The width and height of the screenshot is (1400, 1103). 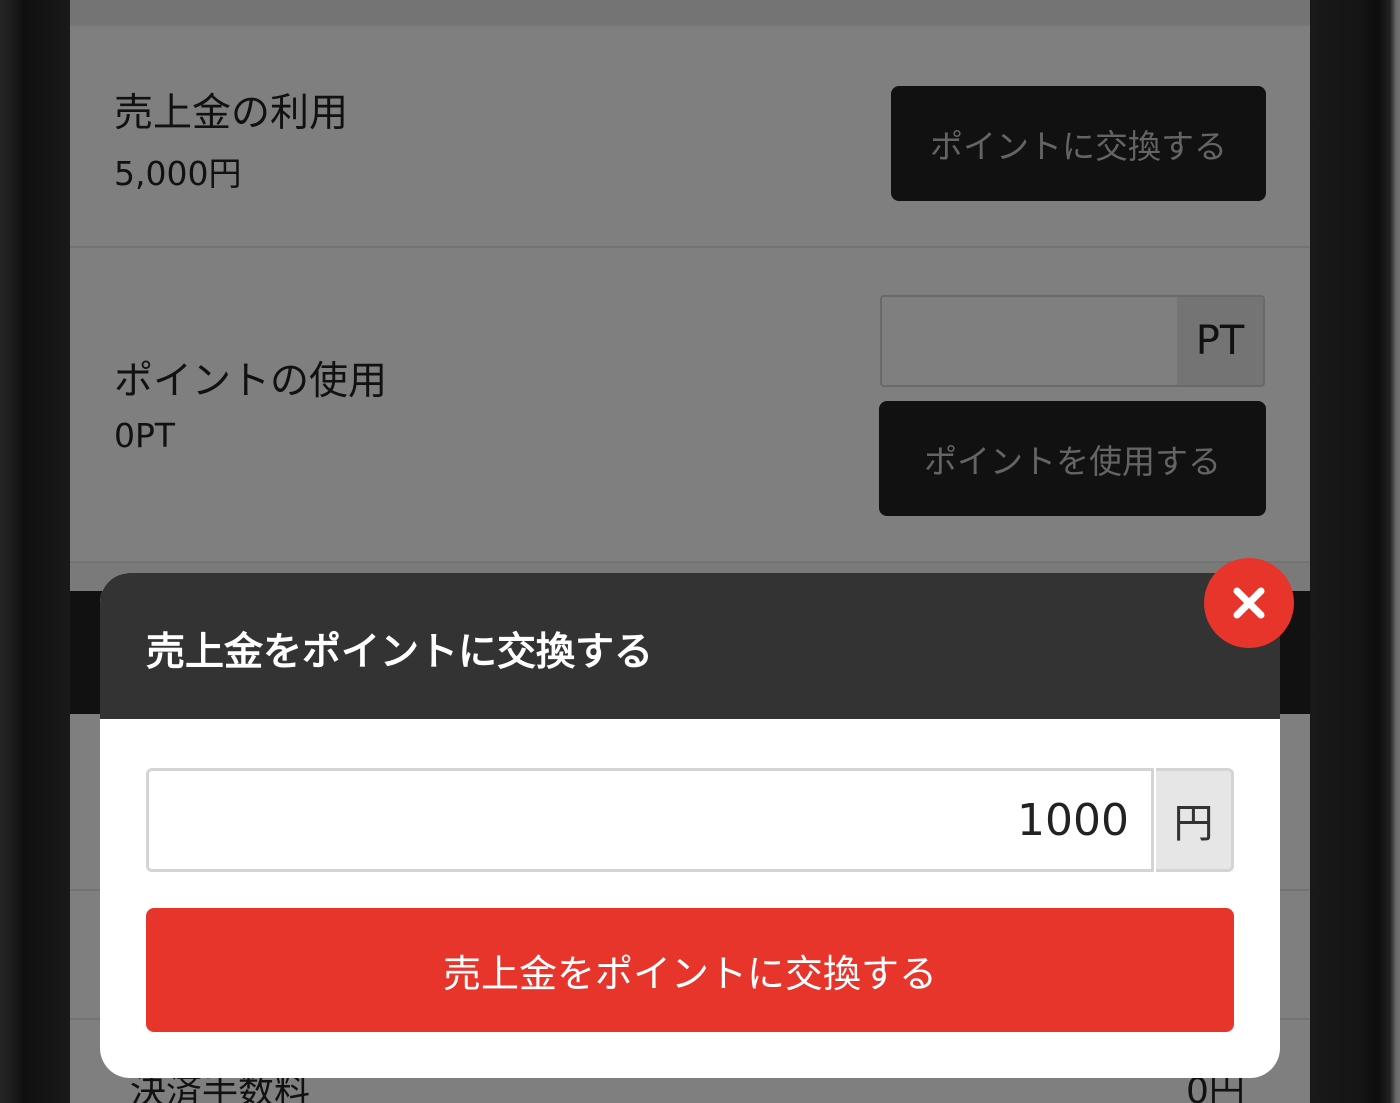 What do you see at coordinates (400, 652) in the screenshot?
I see `modal-title: 売上金をポイントに交換する` at bounding box center [400, 652].